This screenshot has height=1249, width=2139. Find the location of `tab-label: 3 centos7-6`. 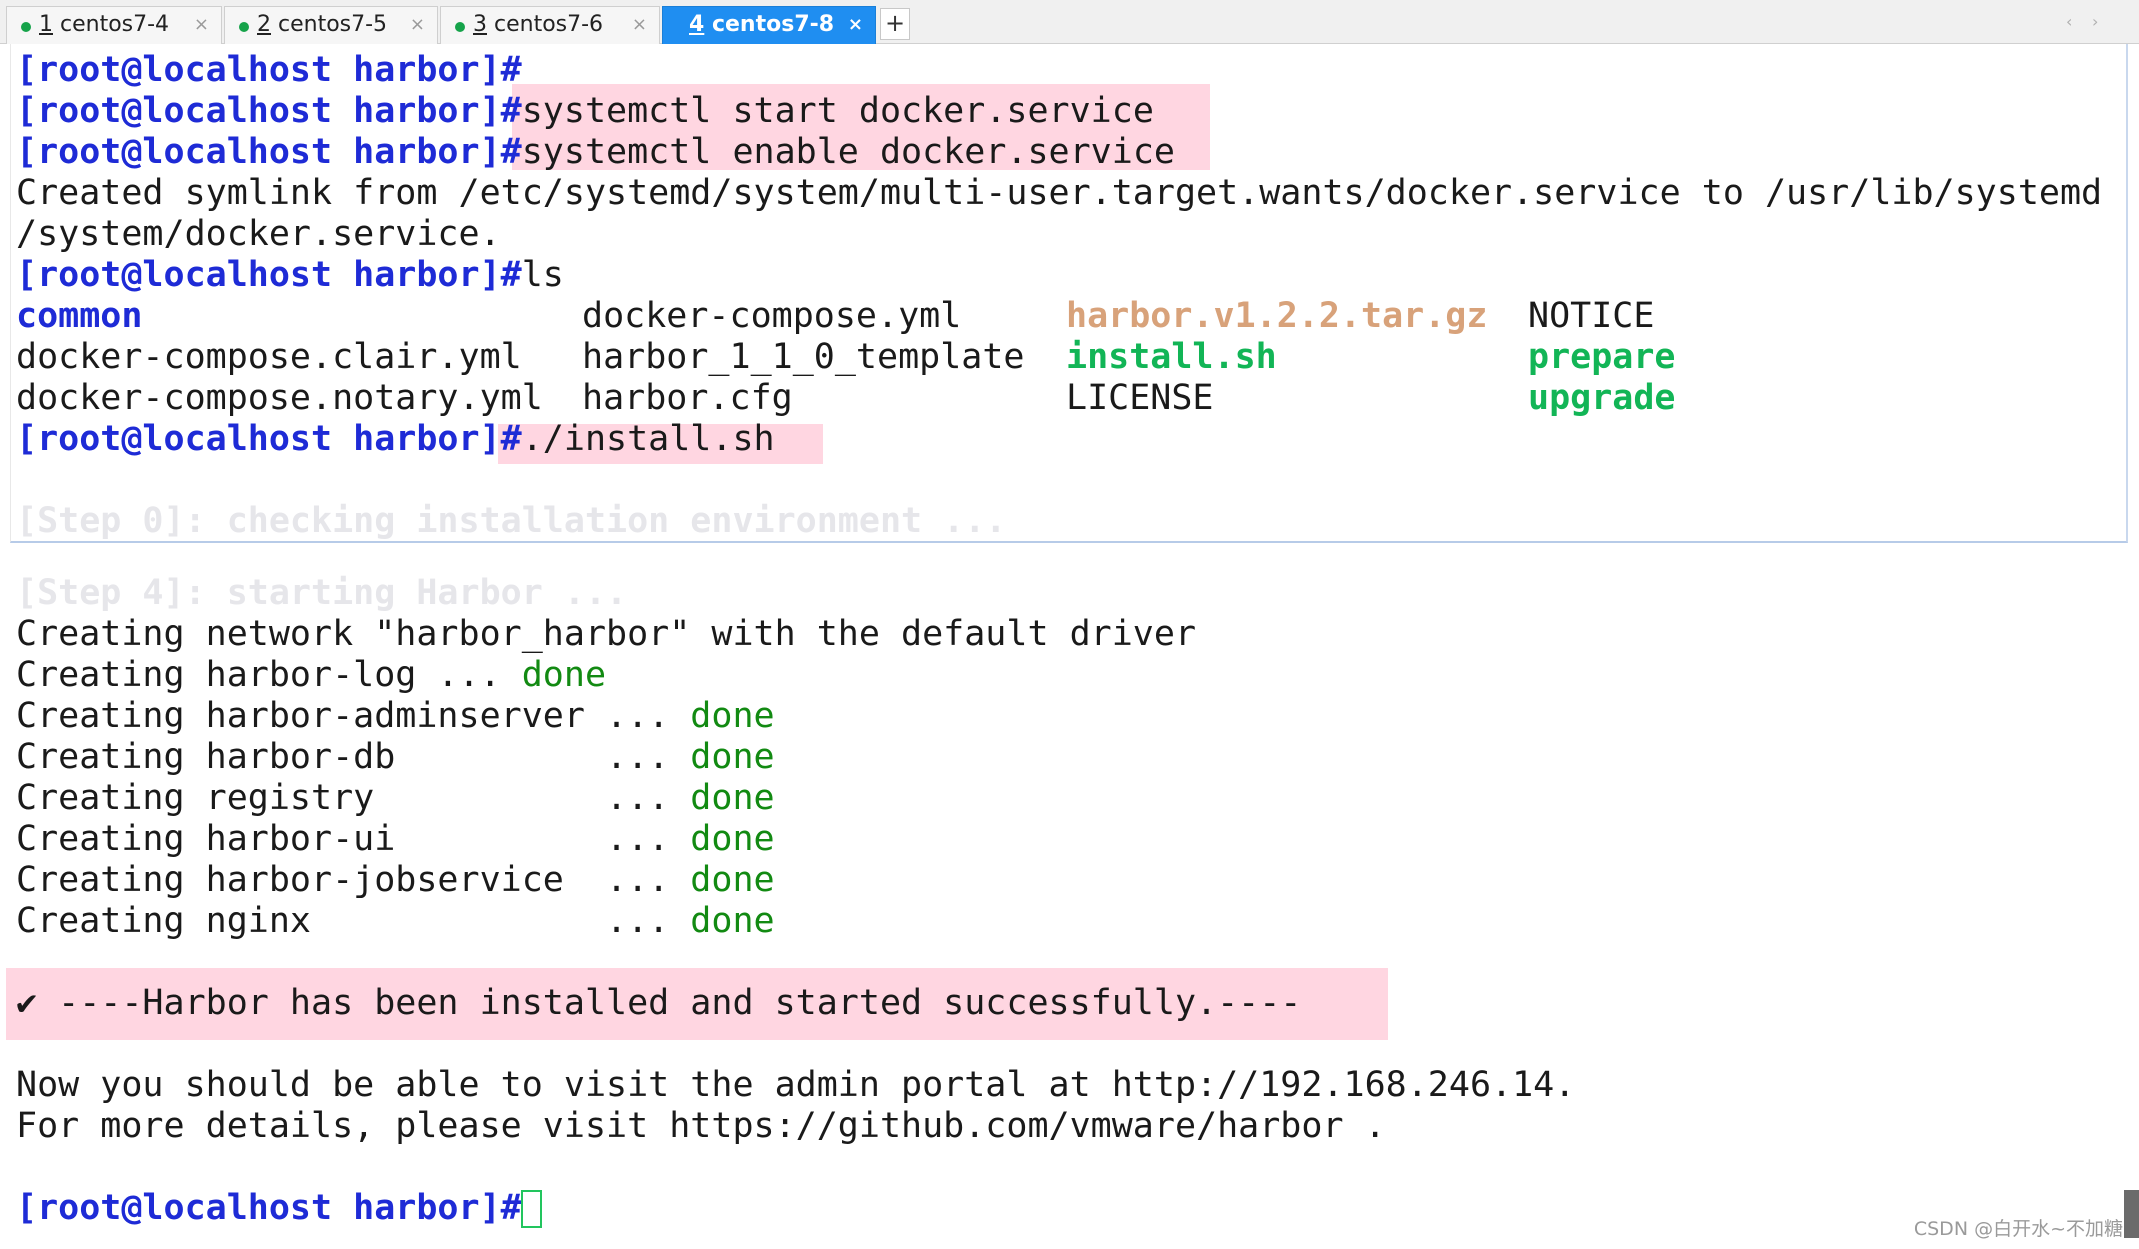

tab-label: 3 centos7-6 is located at coordinates (538, 24).